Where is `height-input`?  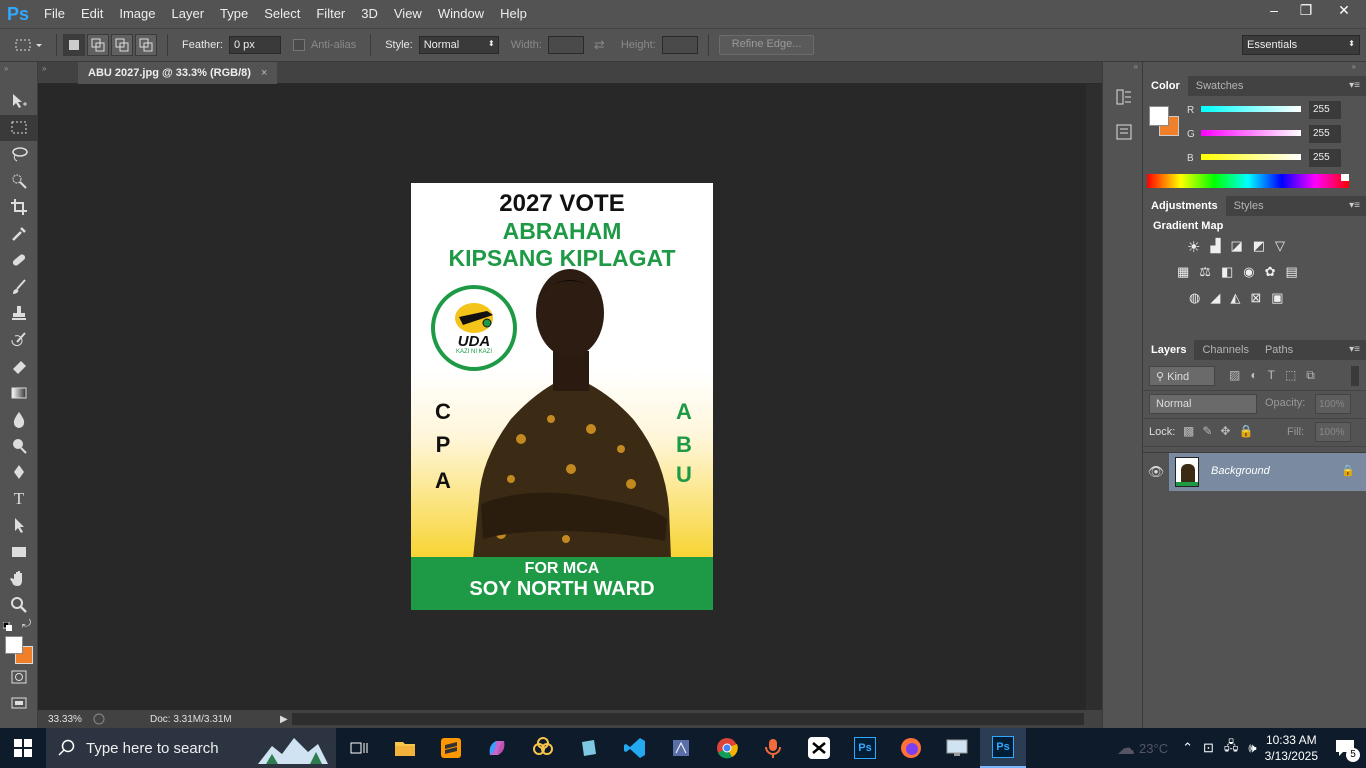
height-input is located at coordinates (679, 45).